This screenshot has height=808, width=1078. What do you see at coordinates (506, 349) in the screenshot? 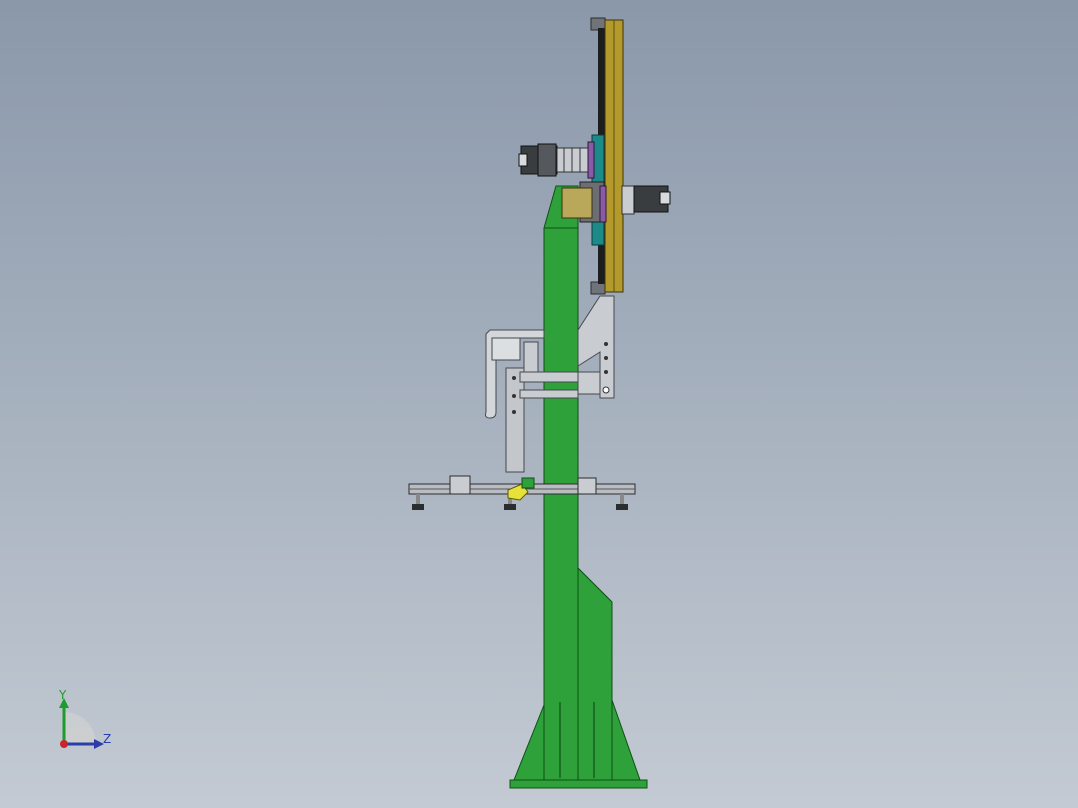
I see `bracket-plate` at bounding box center [506, 349].